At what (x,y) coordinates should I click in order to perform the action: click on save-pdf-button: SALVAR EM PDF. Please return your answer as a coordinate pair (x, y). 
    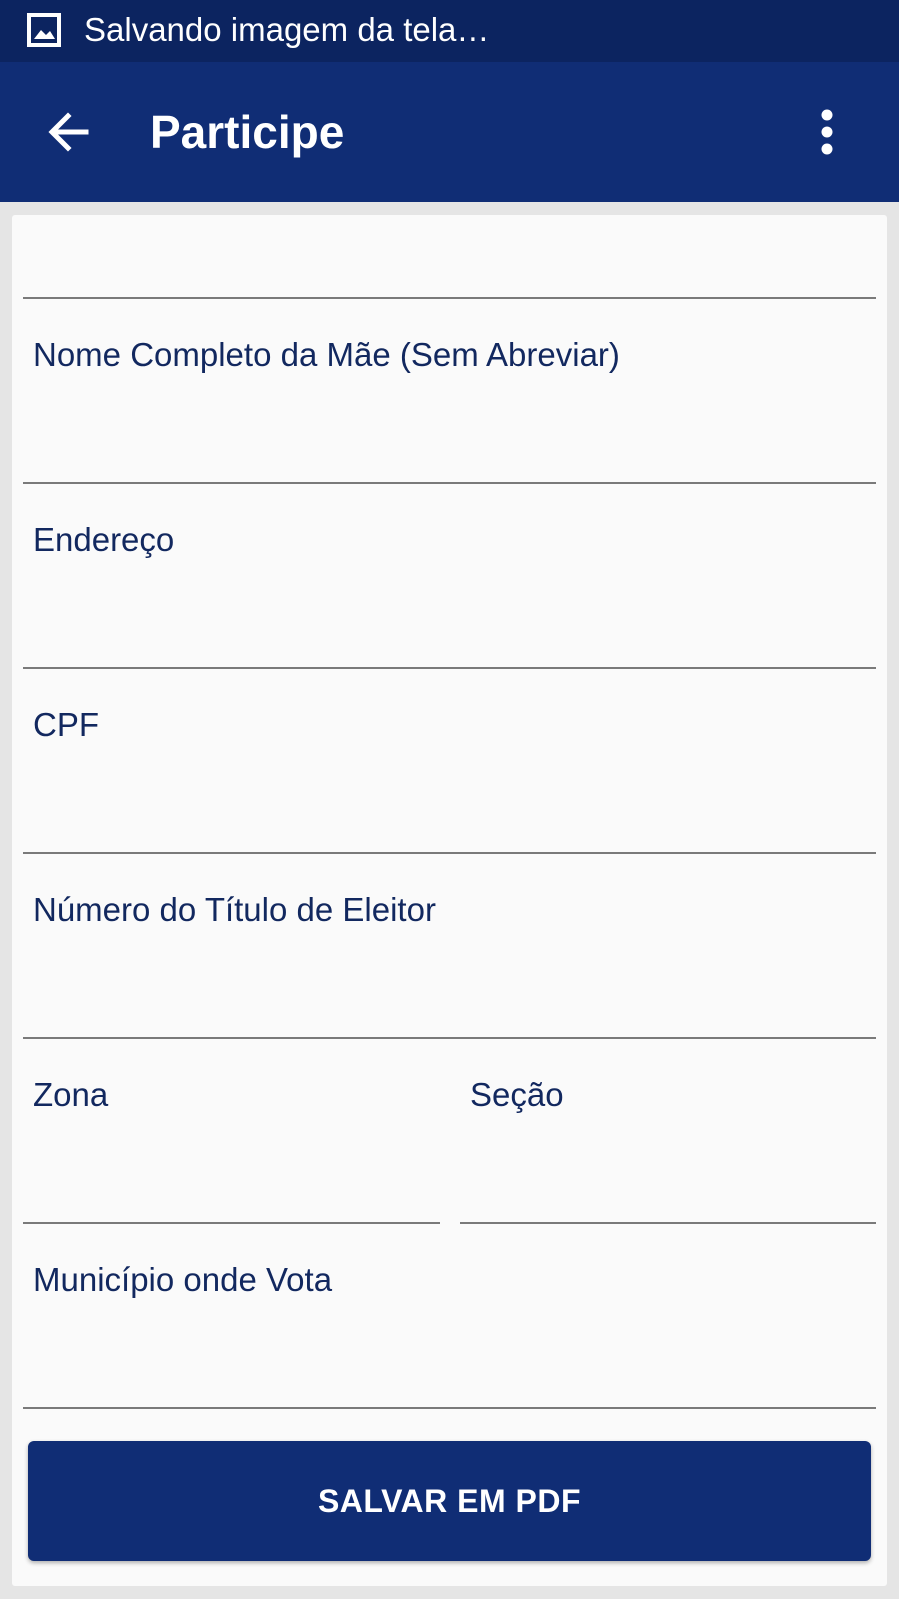
    Looking at the image, I should click on (449, 1501).